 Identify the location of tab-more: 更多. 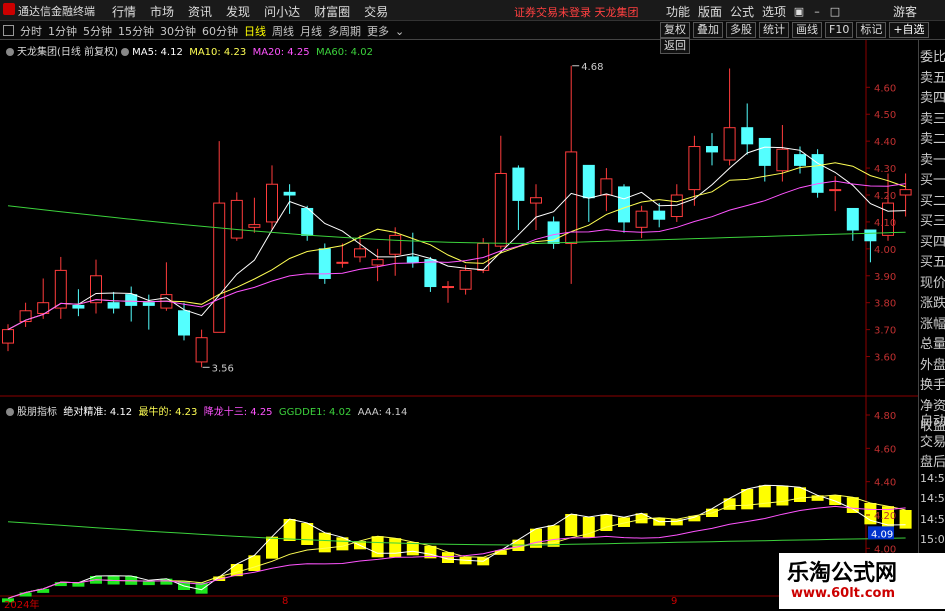
(378, 31).